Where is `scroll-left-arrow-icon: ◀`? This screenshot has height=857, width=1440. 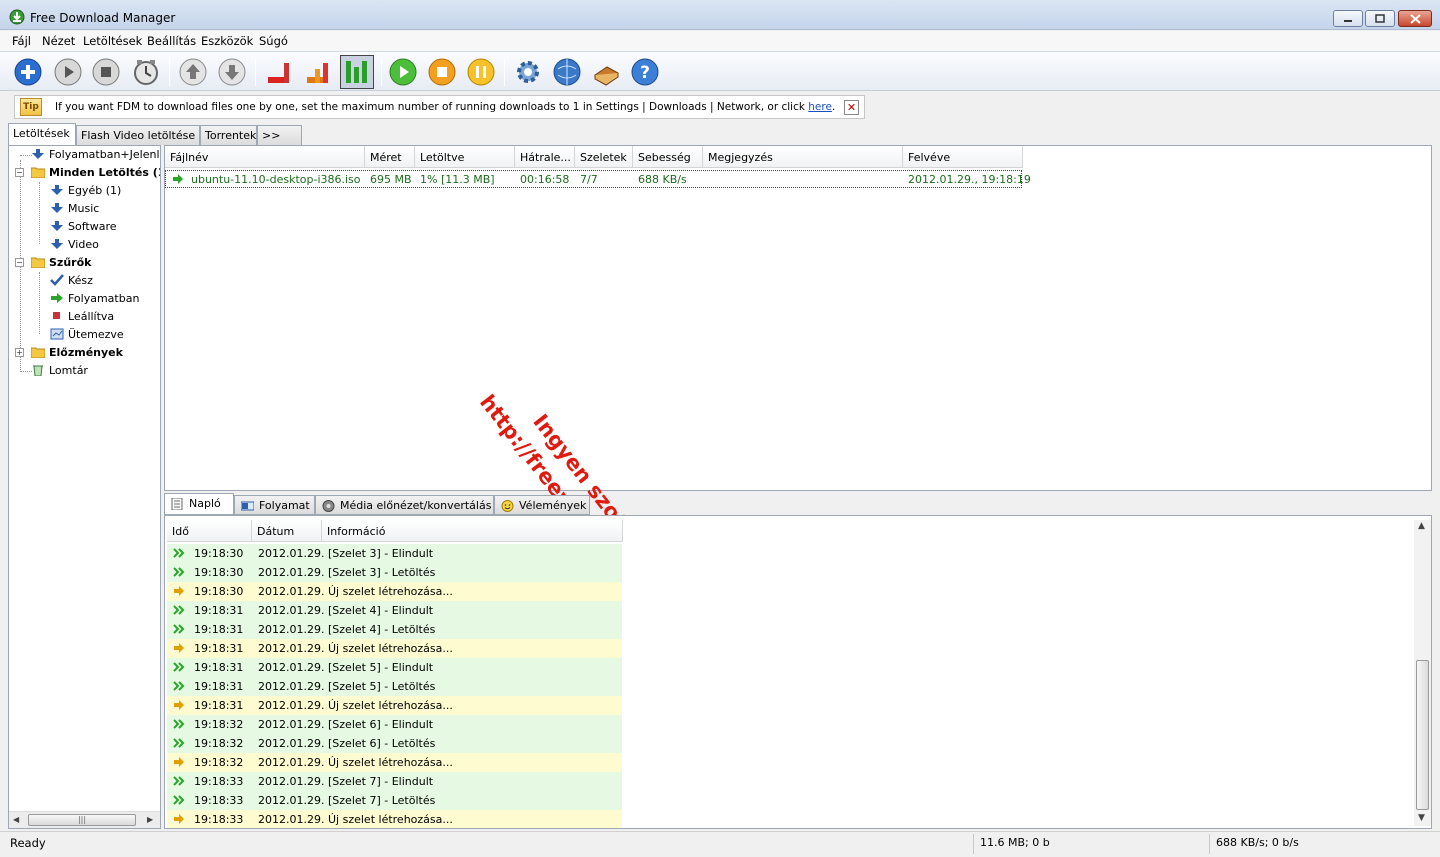 scroll-left-arrow-icon: ◀ is located at coordinates (16, 819).